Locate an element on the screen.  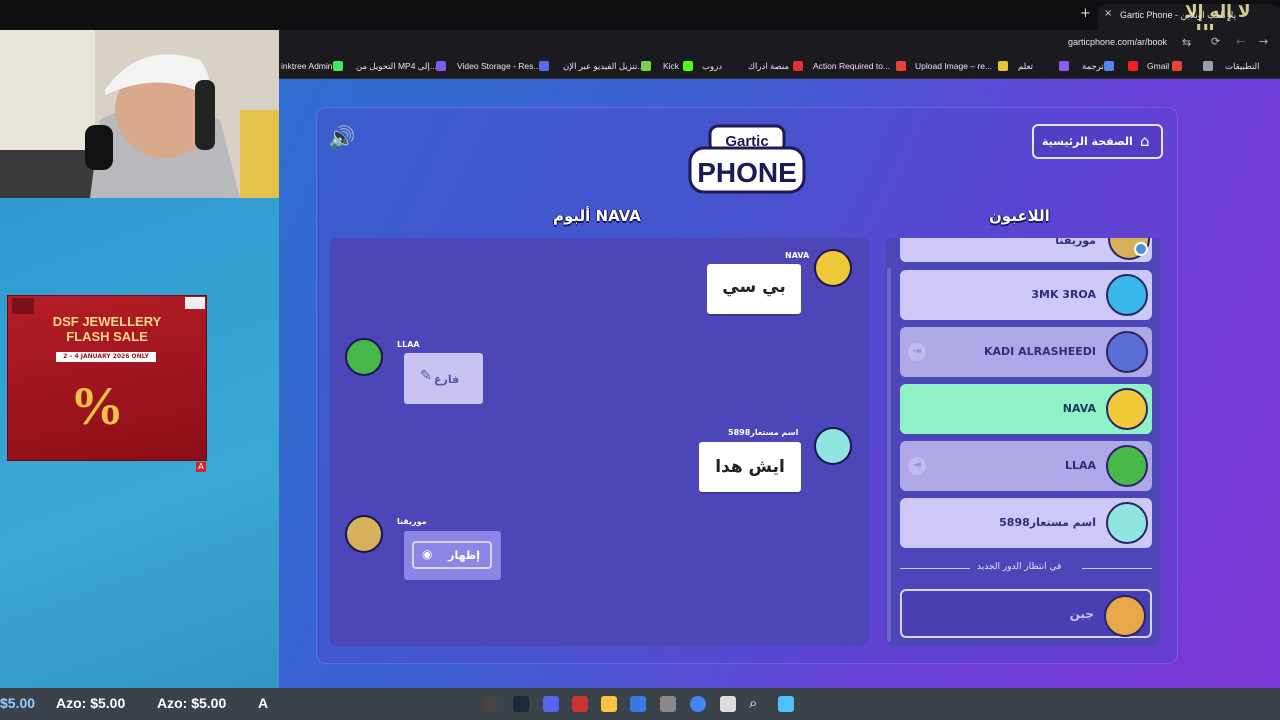
players-title: اللاعبون is located at coordinates (1019, 216).